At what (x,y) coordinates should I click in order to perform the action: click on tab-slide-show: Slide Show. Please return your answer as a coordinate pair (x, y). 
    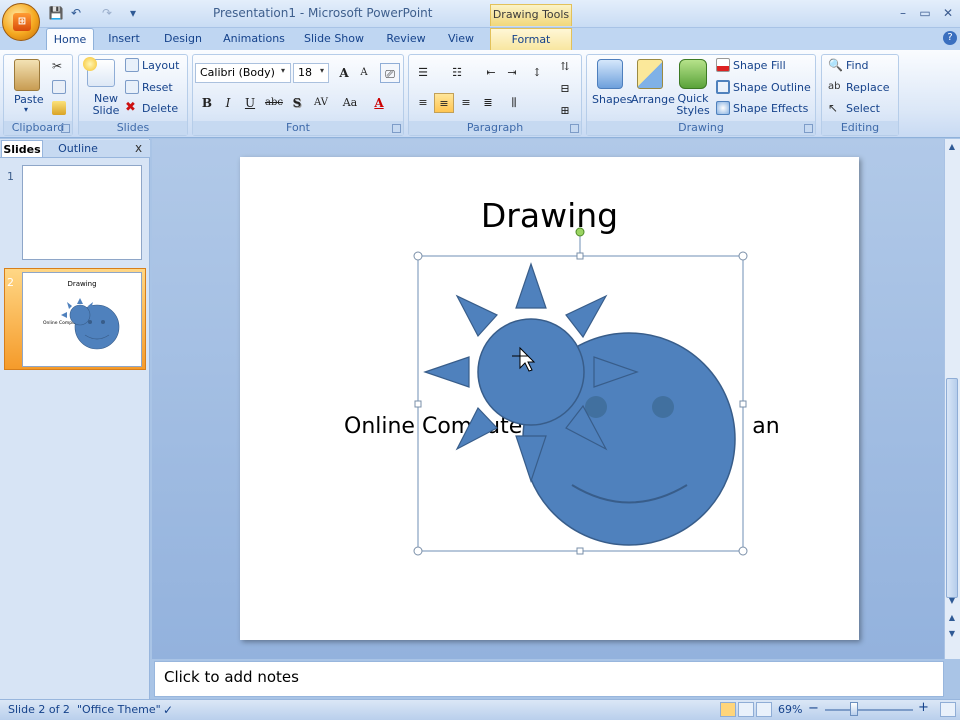
    Looking at the image, I should click on (334, 39).